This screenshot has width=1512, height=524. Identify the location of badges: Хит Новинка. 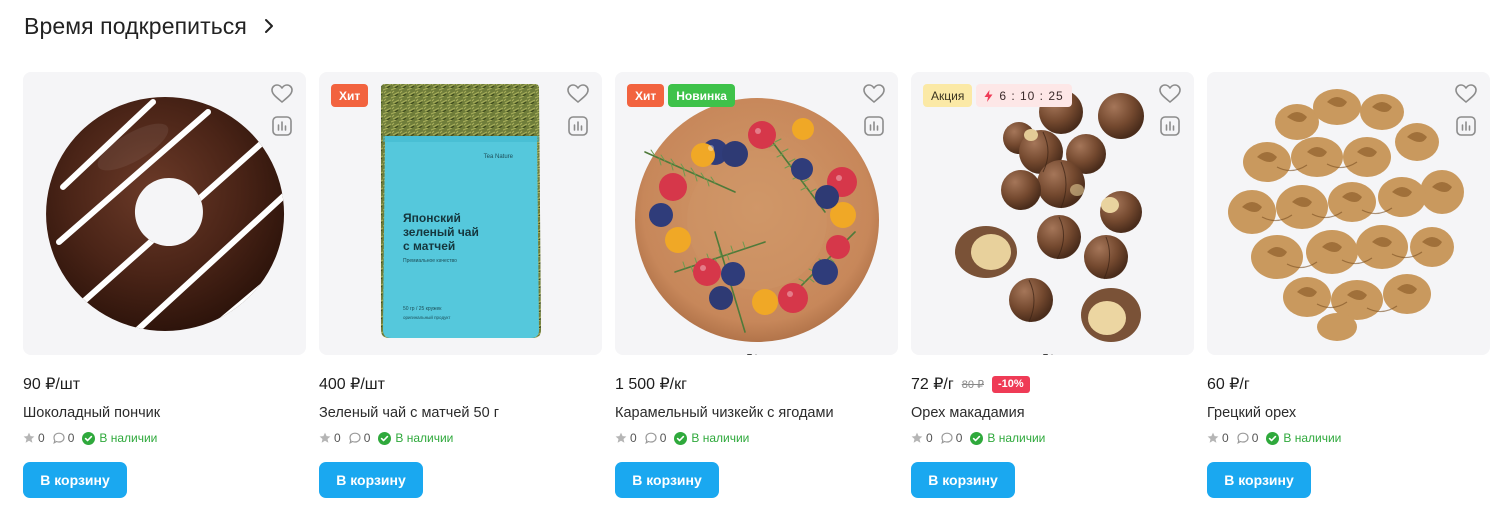
(681, 95).